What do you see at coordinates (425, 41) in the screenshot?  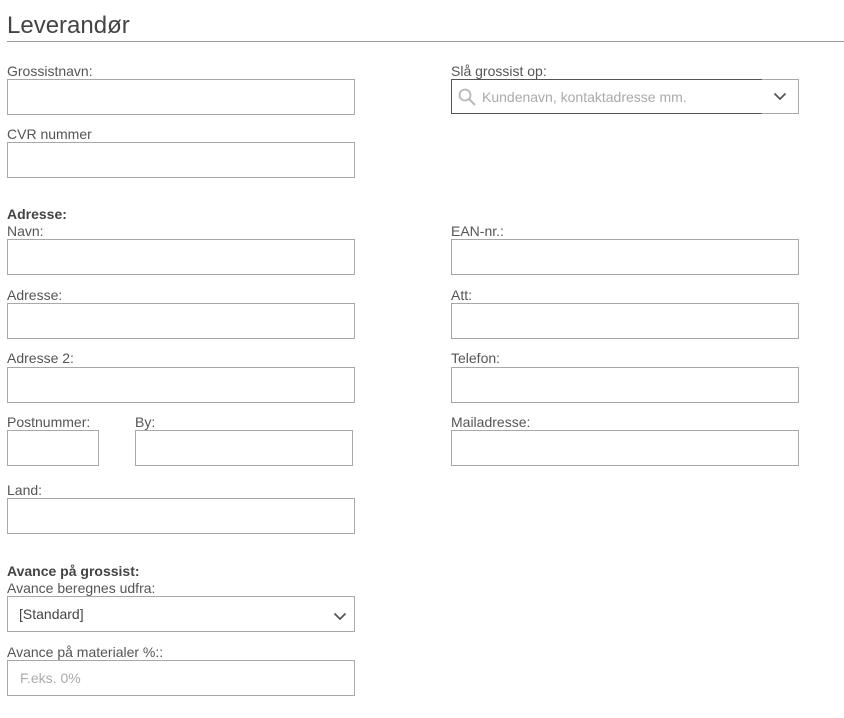 I see `title-divider` at bounding box center [425, 41].